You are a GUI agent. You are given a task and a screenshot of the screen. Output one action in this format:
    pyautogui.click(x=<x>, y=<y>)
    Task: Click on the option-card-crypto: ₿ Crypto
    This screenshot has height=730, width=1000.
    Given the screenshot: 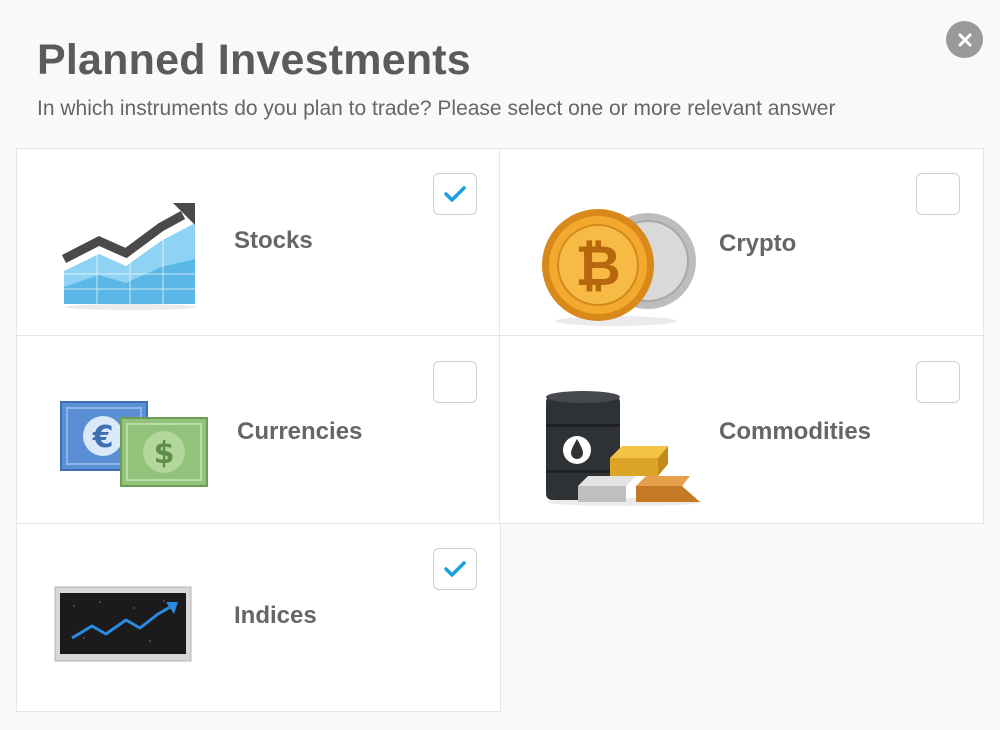 What is the action you would take?
    pyautogui.click(x=741, y=242)
    